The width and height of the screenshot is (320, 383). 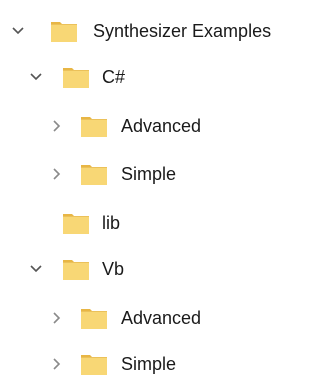 I want to click on tree-item-synthesizer-examples: Synthesizer Examples, so click(x=156, y=31).